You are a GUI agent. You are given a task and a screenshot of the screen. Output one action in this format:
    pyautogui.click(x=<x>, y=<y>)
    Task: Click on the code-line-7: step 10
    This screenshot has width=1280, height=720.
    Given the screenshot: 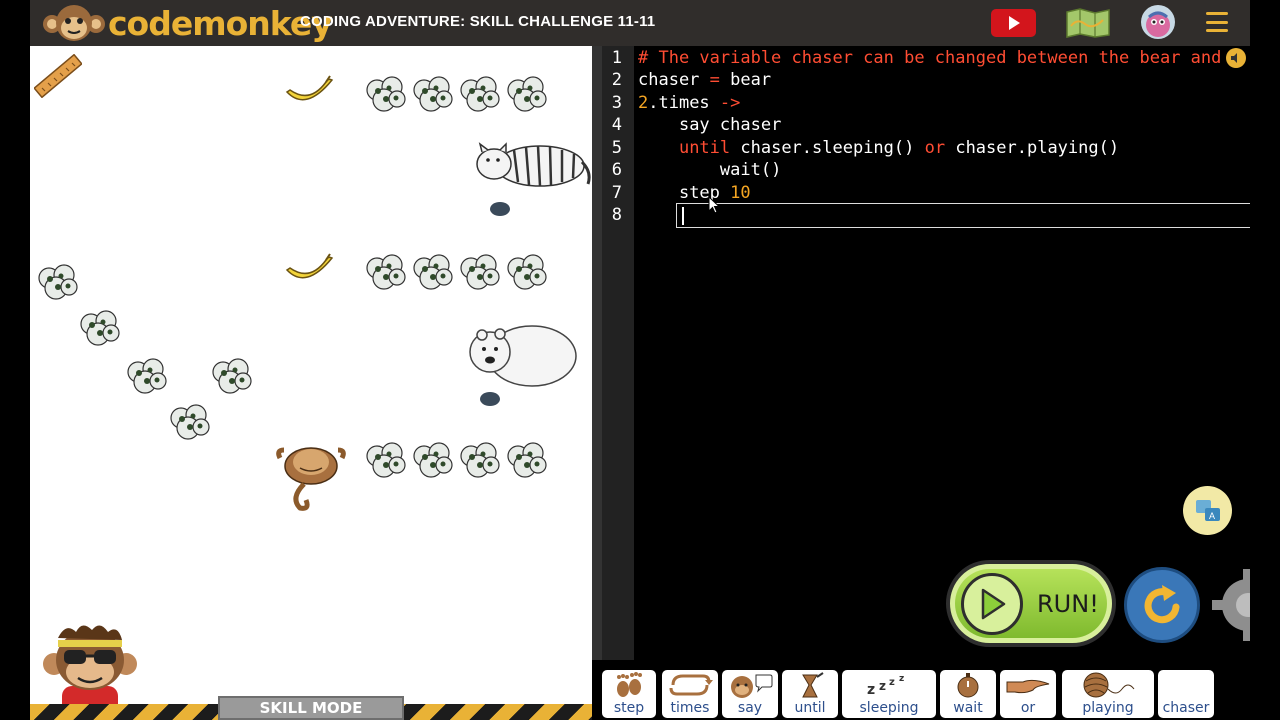 What is the action you would take?
    pyautogui.click(x=694, y=193)
    